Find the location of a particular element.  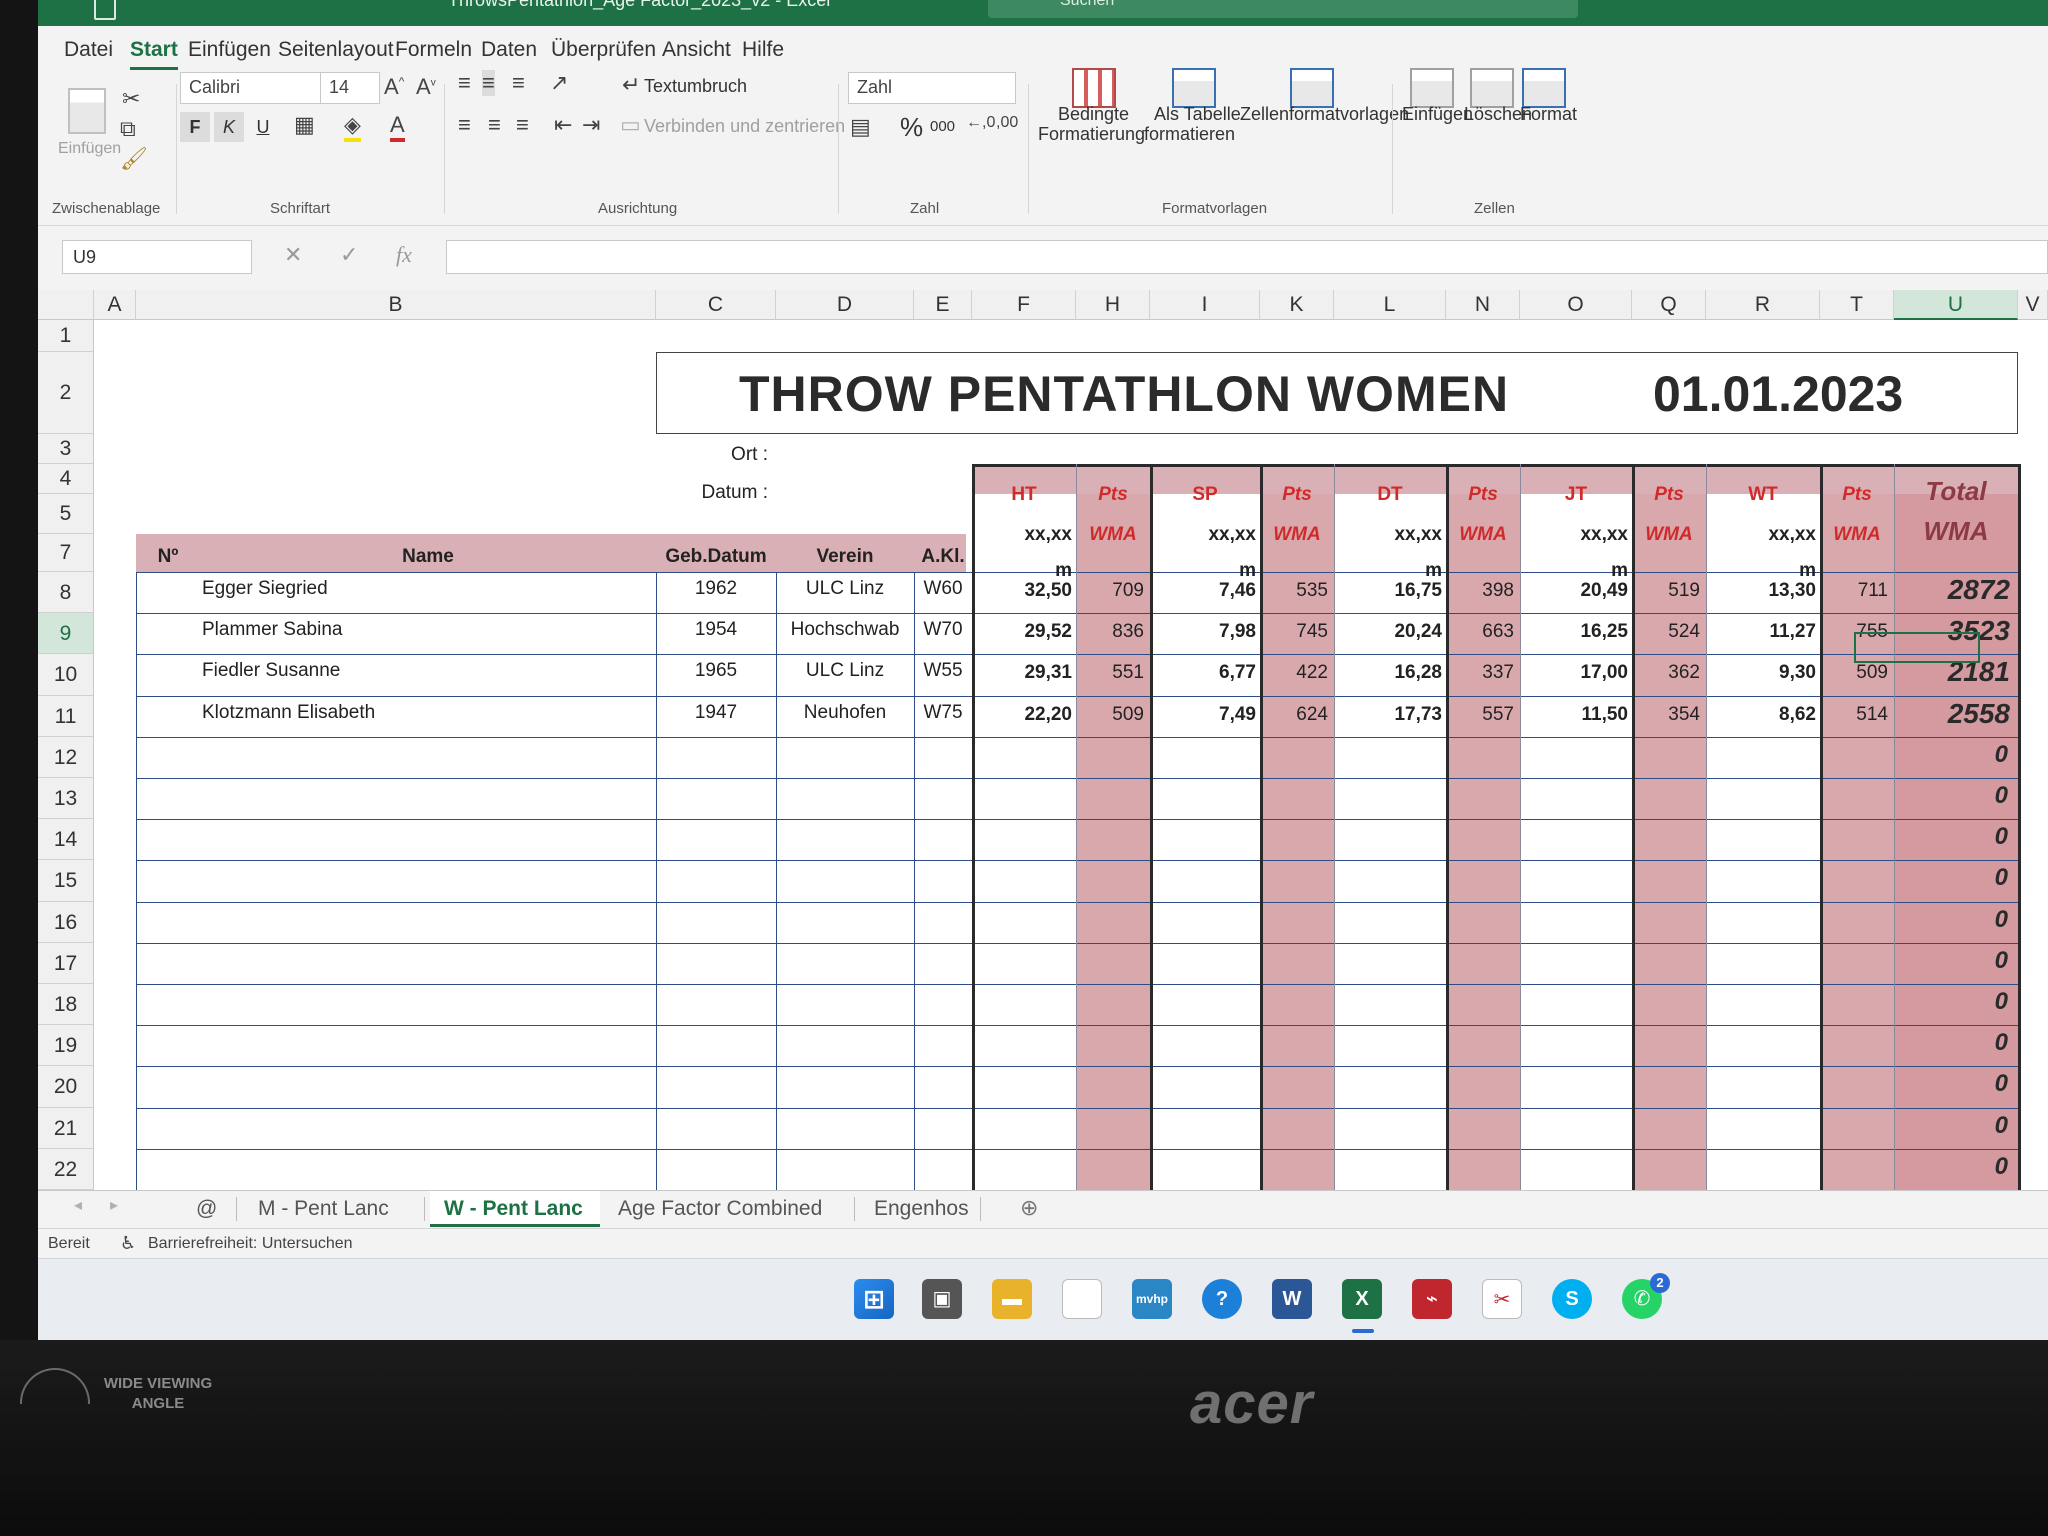

column-header-v: V is located at coordinates (2033, 305).